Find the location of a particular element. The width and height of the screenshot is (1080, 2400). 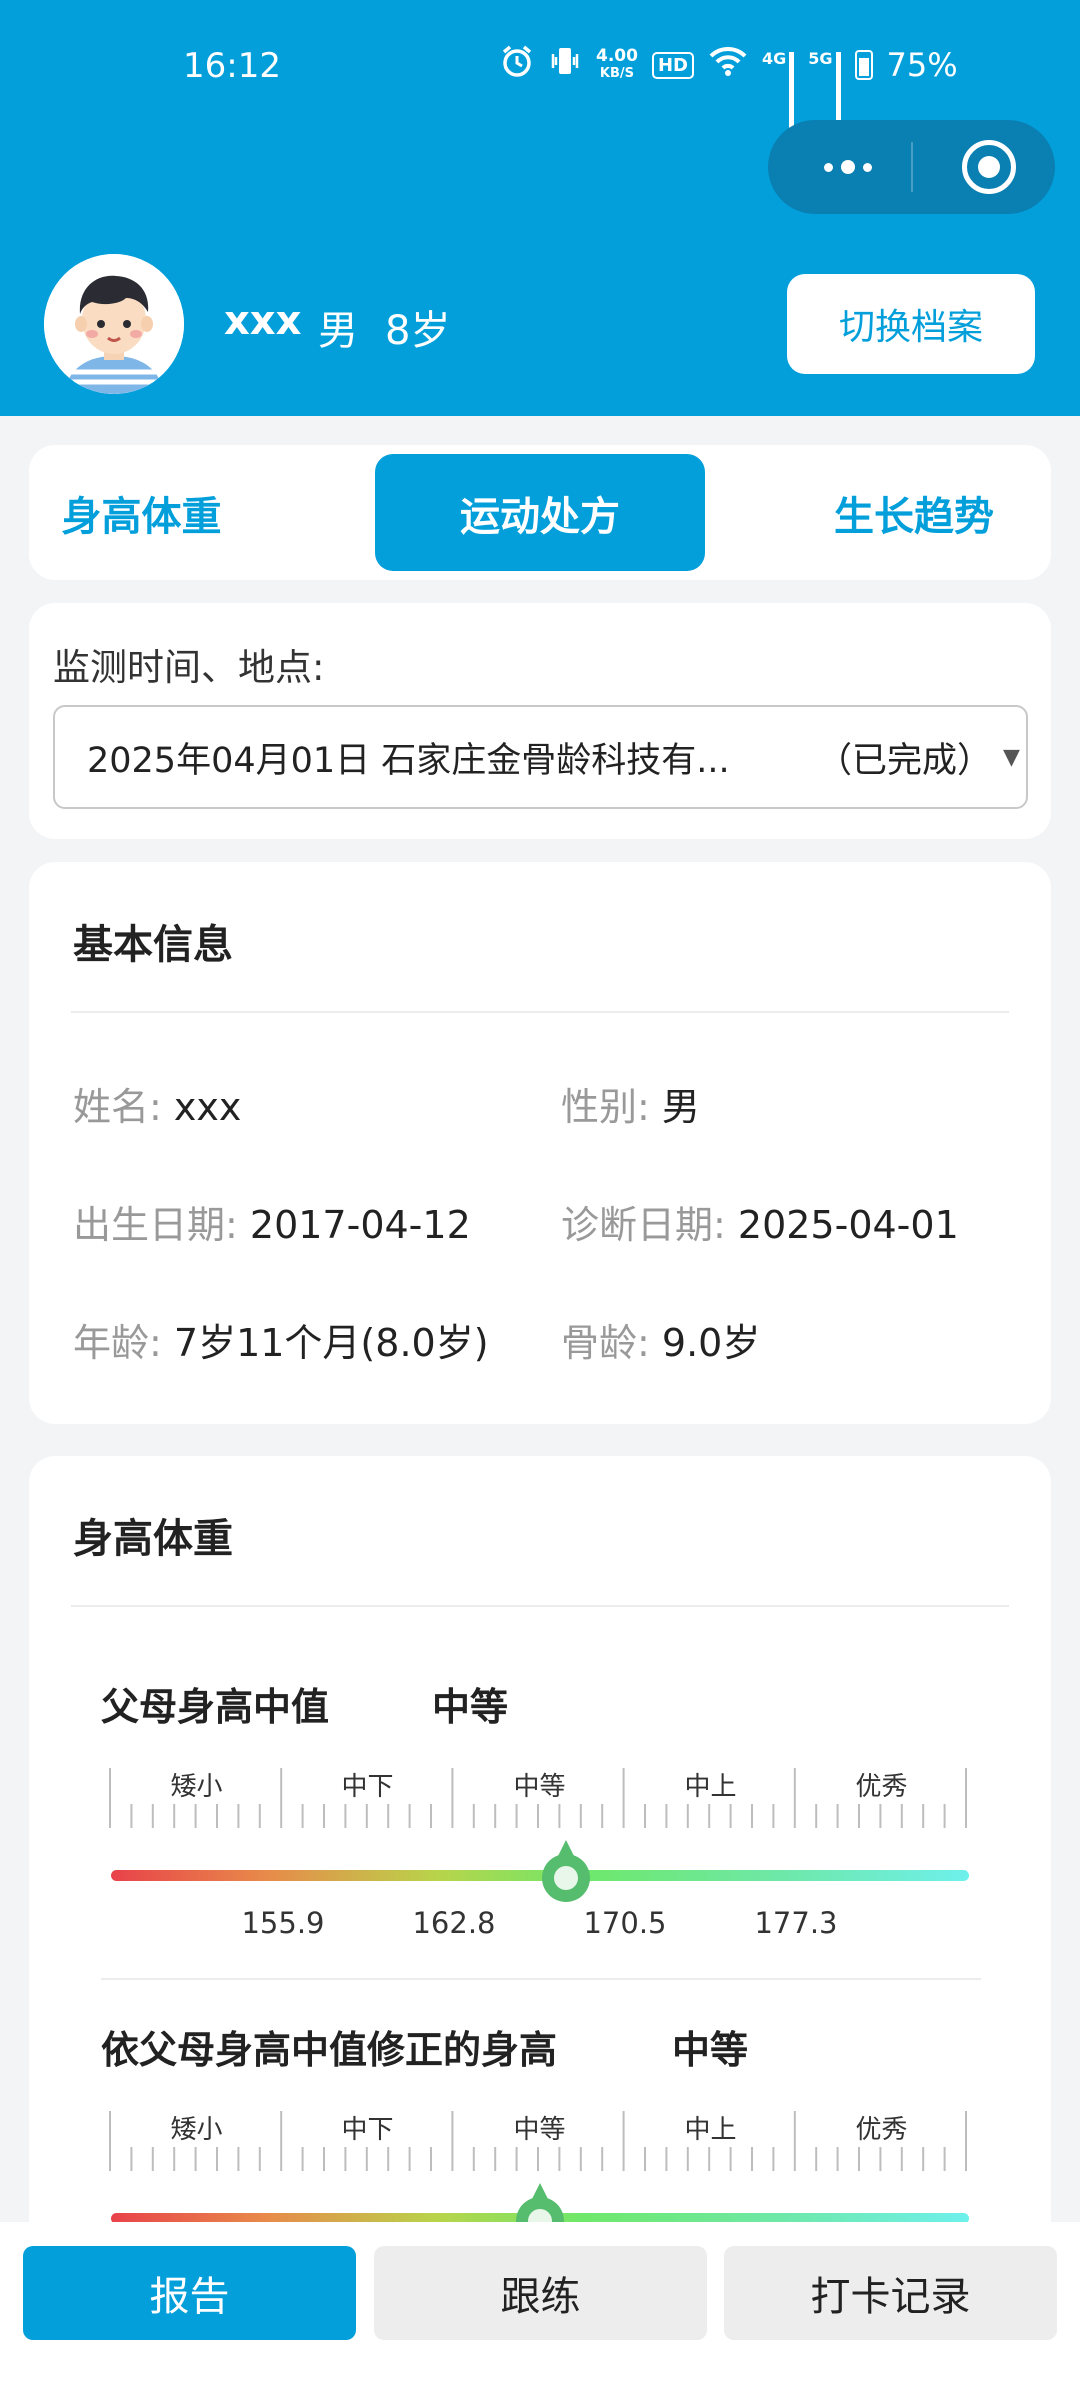

capsule-divider is located at coordinates (912, 167).